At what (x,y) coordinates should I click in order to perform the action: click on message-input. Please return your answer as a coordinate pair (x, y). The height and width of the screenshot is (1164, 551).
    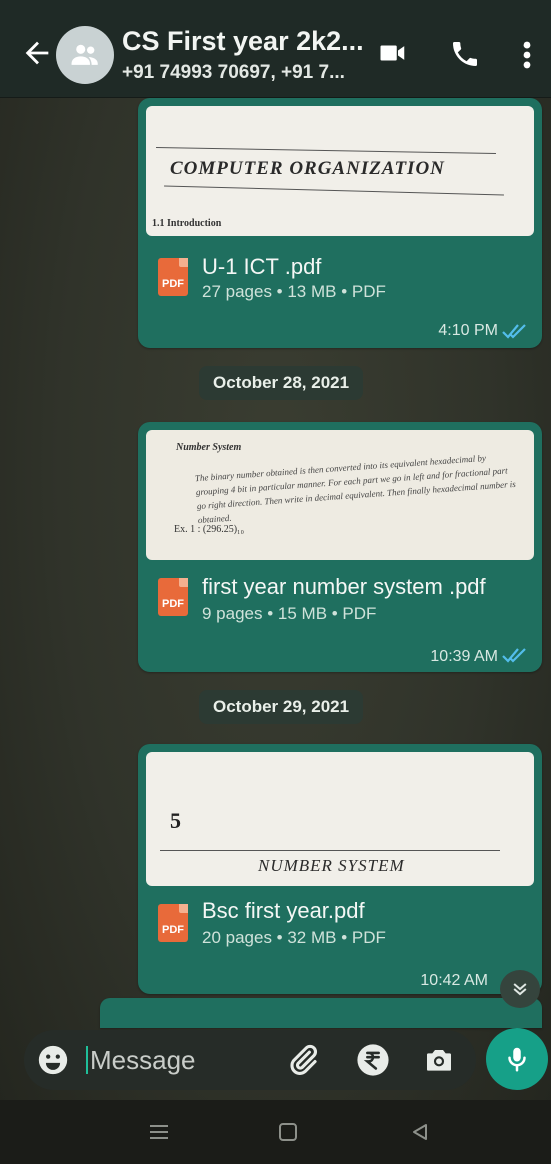
    Looking at the image, I should click on (180, 1060).